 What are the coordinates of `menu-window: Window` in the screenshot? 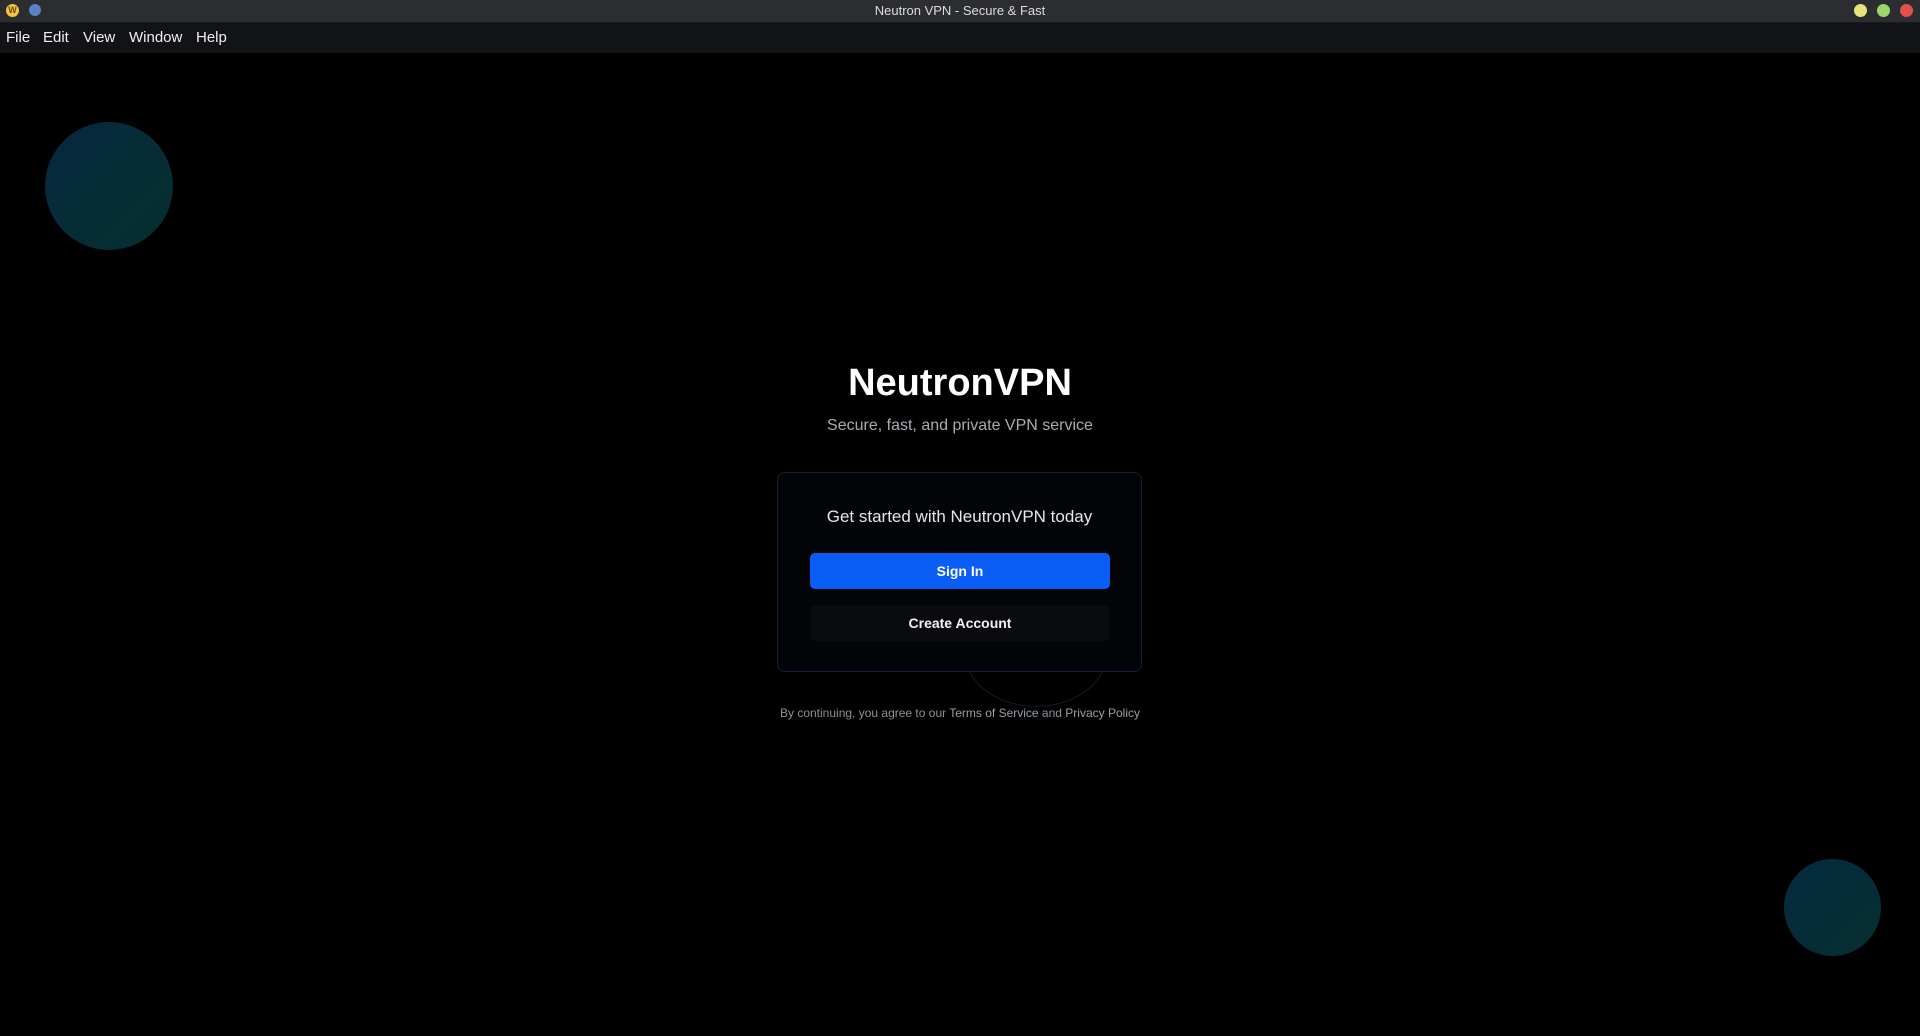 It's located at (155, 38).